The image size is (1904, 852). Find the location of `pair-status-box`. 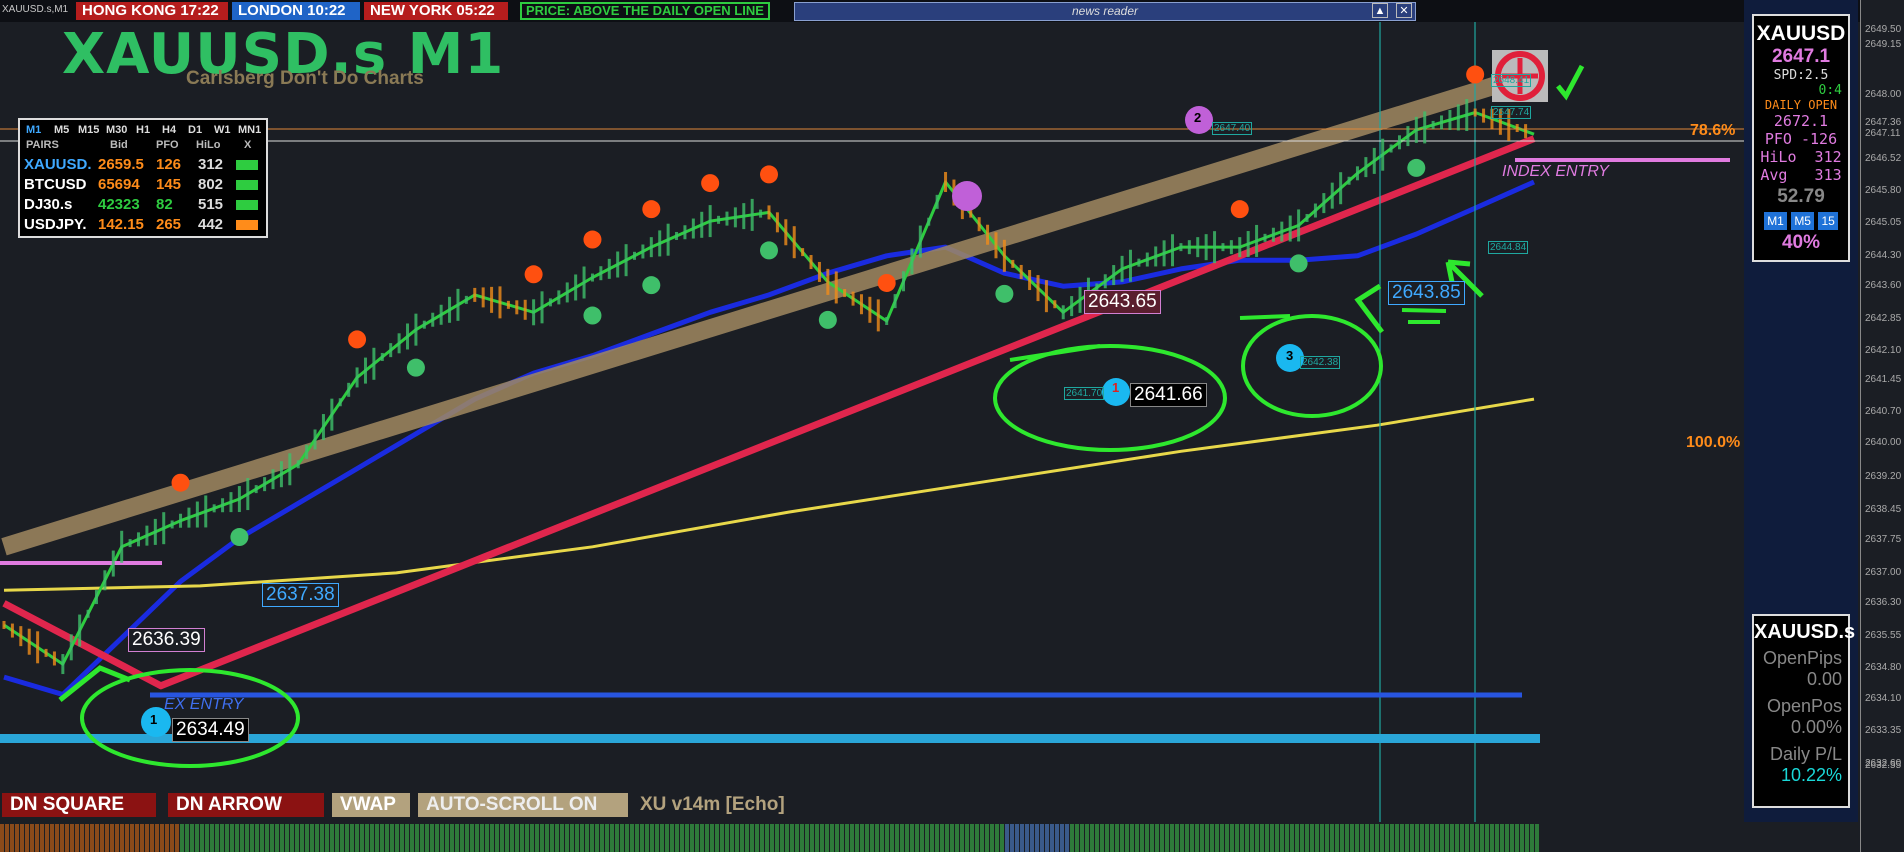

pair-status-box is located at coordinates (247, 205).